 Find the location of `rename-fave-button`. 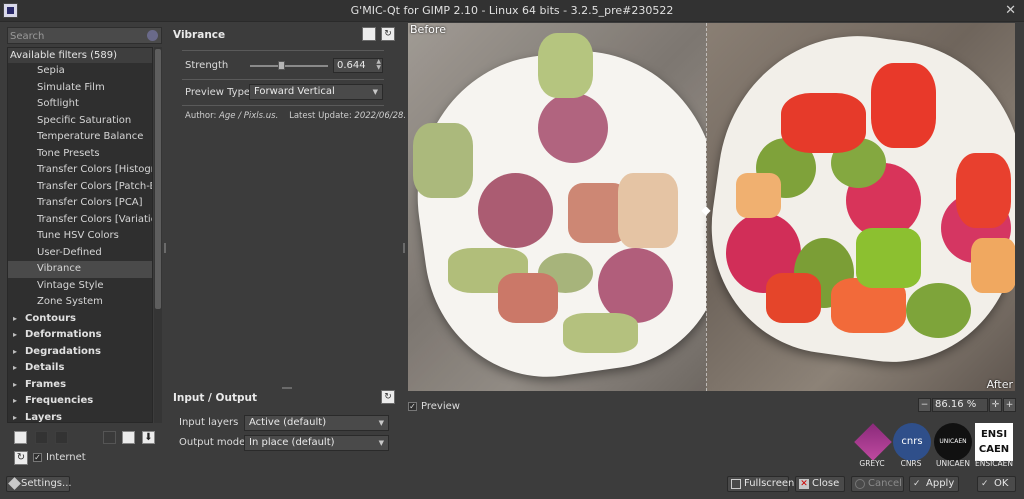

rename-fave-button is located at coordinates (61, 437).